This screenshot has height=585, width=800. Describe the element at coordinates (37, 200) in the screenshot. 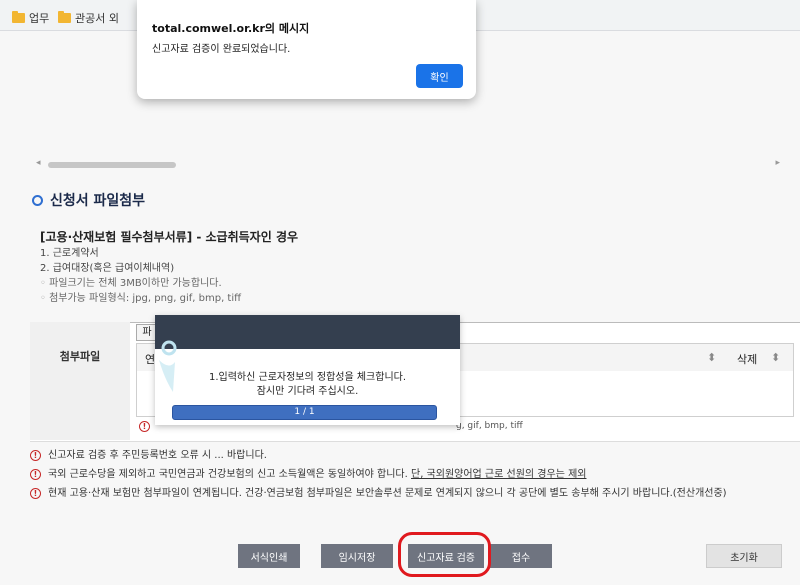

I see `bullet-icon` at that location.